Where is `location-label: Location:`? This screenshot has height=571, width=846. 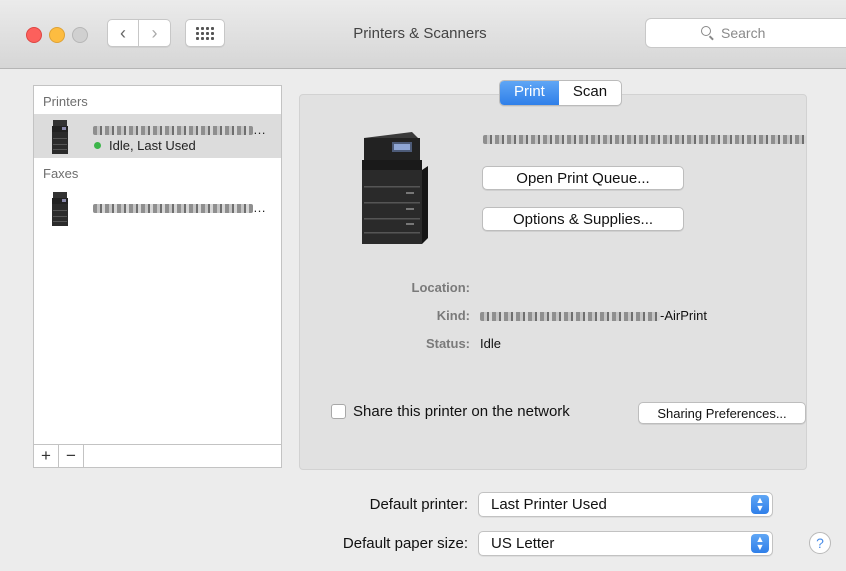 location-label: Location: is located at coordinates (441, 287).